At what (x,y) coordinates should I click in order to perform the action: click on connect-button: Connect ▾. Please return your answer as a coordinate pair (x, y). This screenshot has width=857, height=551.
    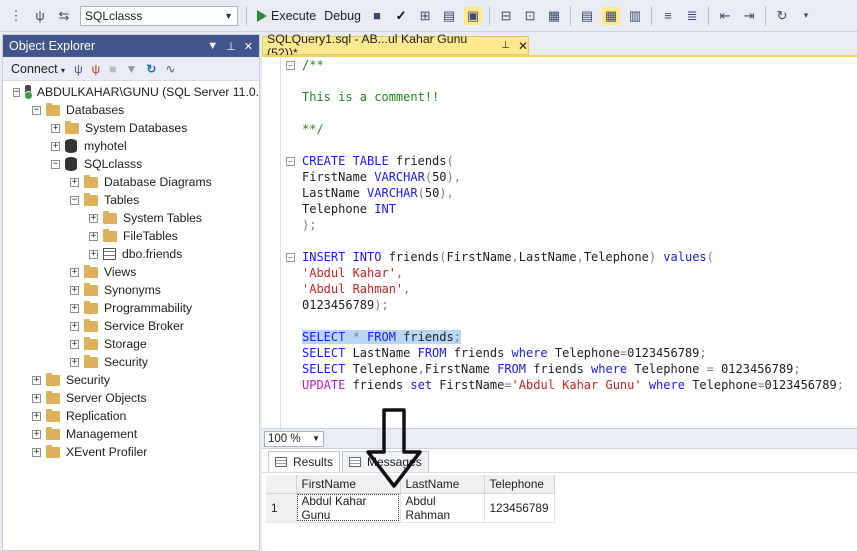
    Looking at the image, I should click on (38, 69).